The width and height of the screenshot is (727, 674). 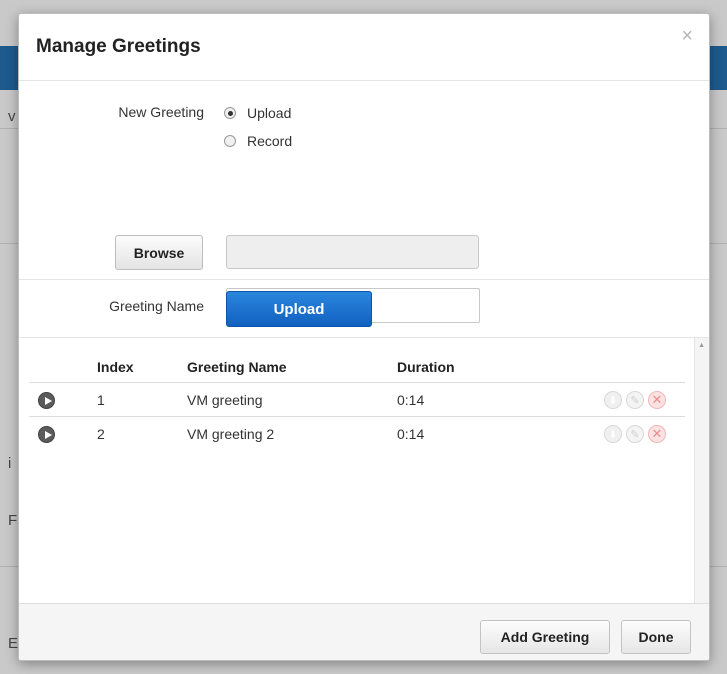 I want to click on dialog-title: Manage Greetings, so click(x=118, y=46).